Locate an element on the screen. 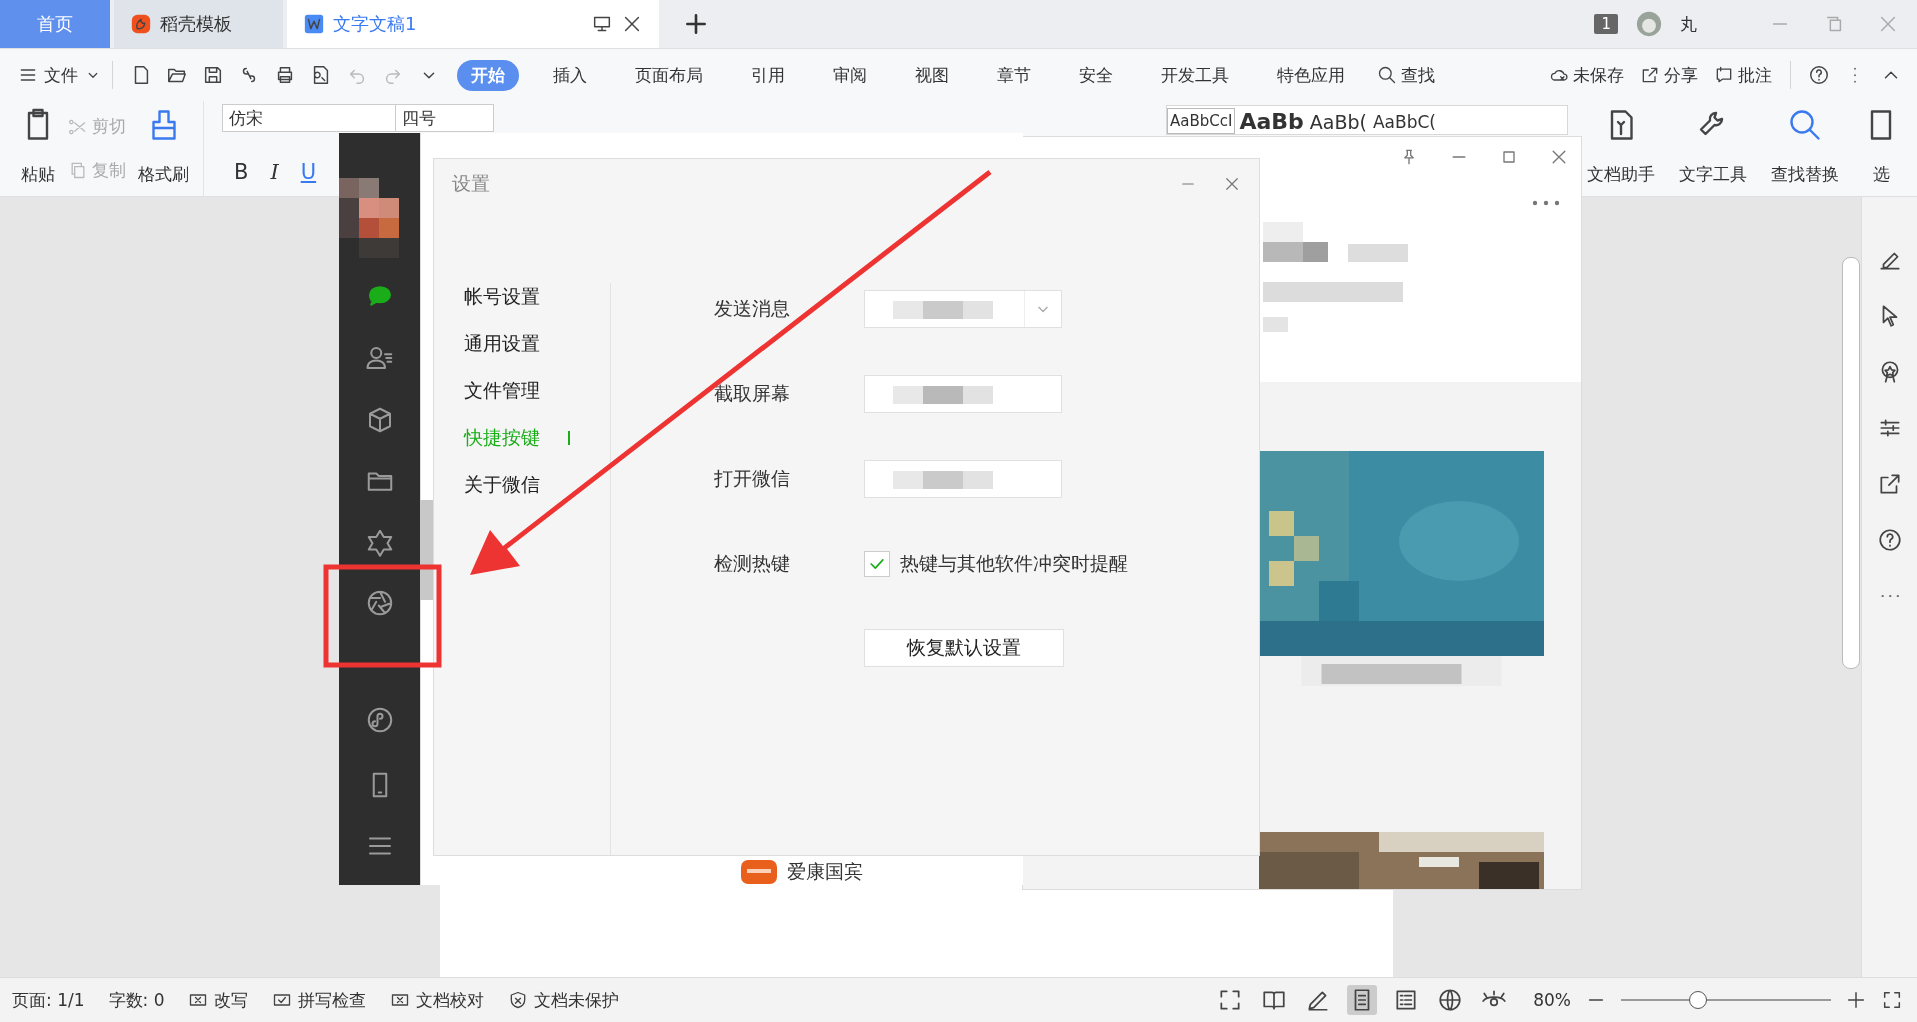  selection-marker is located at coordinates (569, 438).